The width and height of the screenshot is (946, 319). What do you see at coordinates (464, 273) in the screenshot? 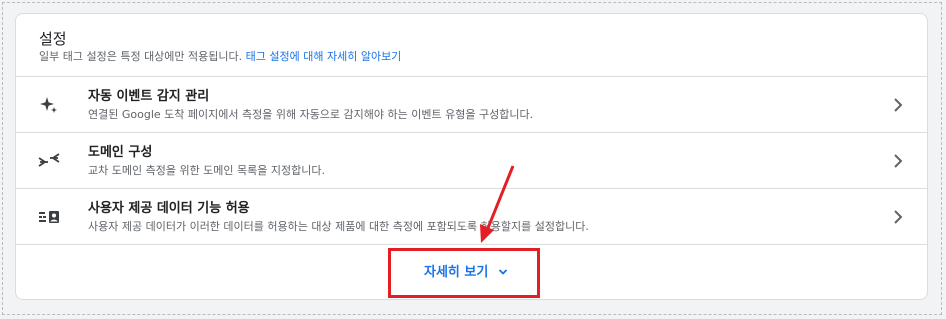
I see `annotation-highlight-box` at bounding box center [464, 273].